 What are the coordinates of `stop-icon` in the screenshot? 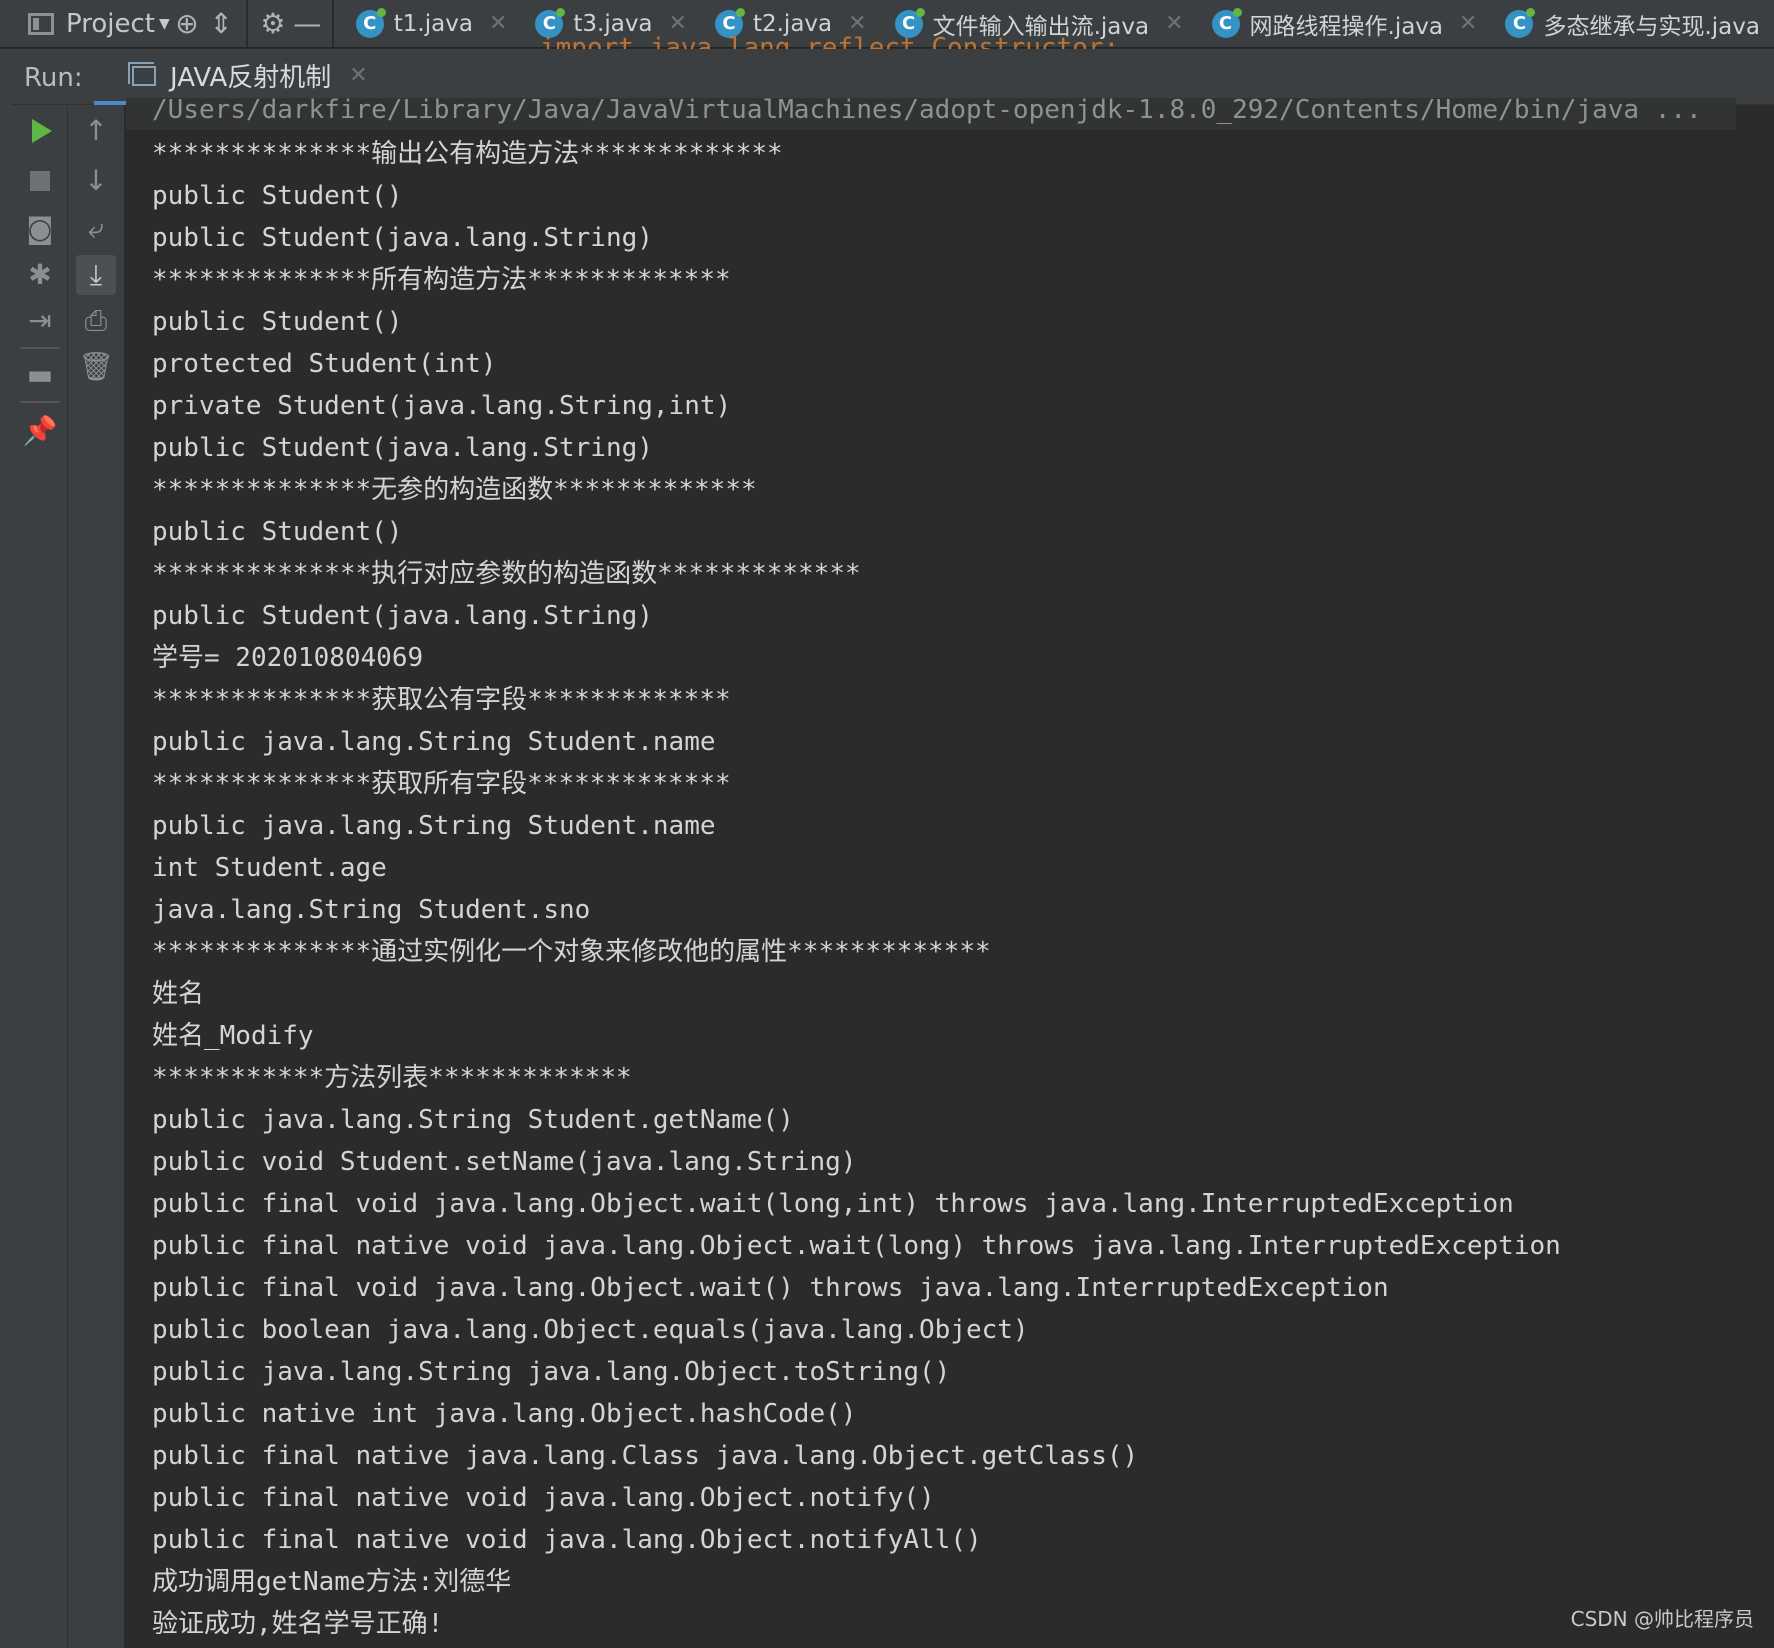 It's located at (40, 181).